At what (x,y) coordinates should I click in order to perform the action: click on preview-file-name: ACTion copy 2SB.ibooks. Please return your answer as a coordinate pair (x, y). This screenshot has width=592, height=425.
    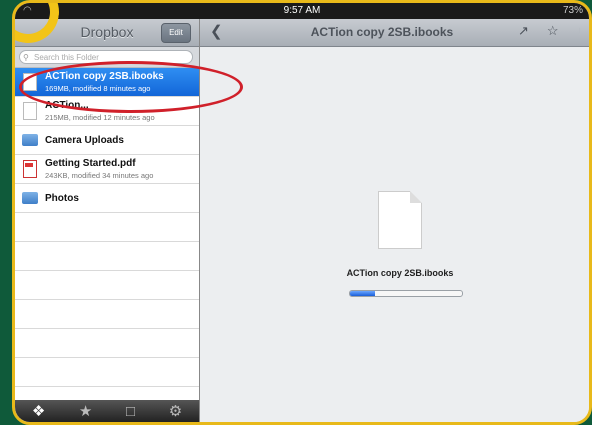
    Looking at the image, I should click on (400, 273).